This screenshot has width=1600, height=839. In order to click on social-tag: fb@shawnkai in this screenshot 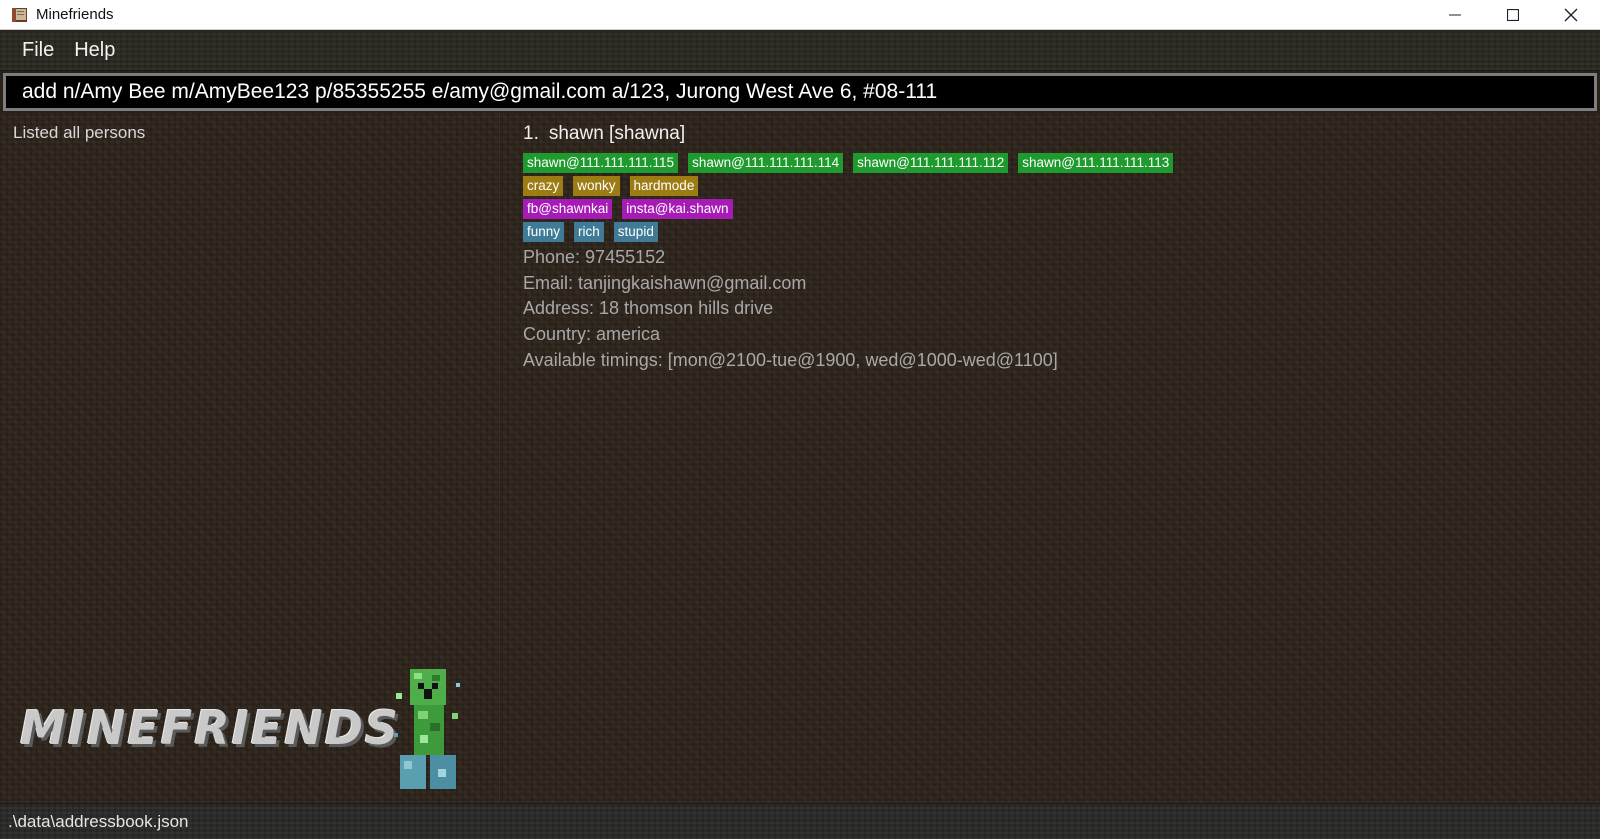, I will do `click(568, 209)`.